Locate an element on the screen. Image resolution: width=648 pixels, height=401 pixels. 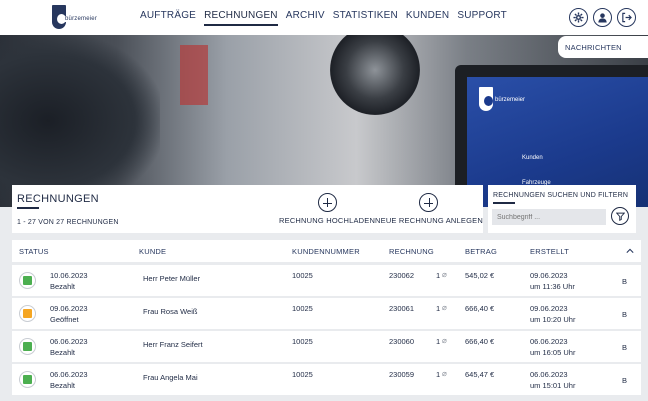
logo-text: bürzemeier is located at coordinates (81, 19).